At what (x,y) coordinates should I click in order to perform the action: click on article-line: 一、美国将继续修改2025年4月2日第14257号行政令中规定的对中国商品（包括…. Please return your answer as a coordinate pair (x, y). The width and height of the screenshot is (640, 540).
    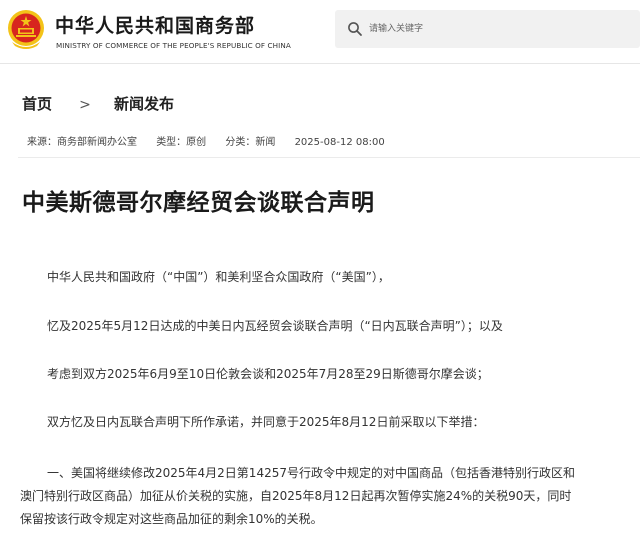
    Looking at the image, I should click on (311, 473).